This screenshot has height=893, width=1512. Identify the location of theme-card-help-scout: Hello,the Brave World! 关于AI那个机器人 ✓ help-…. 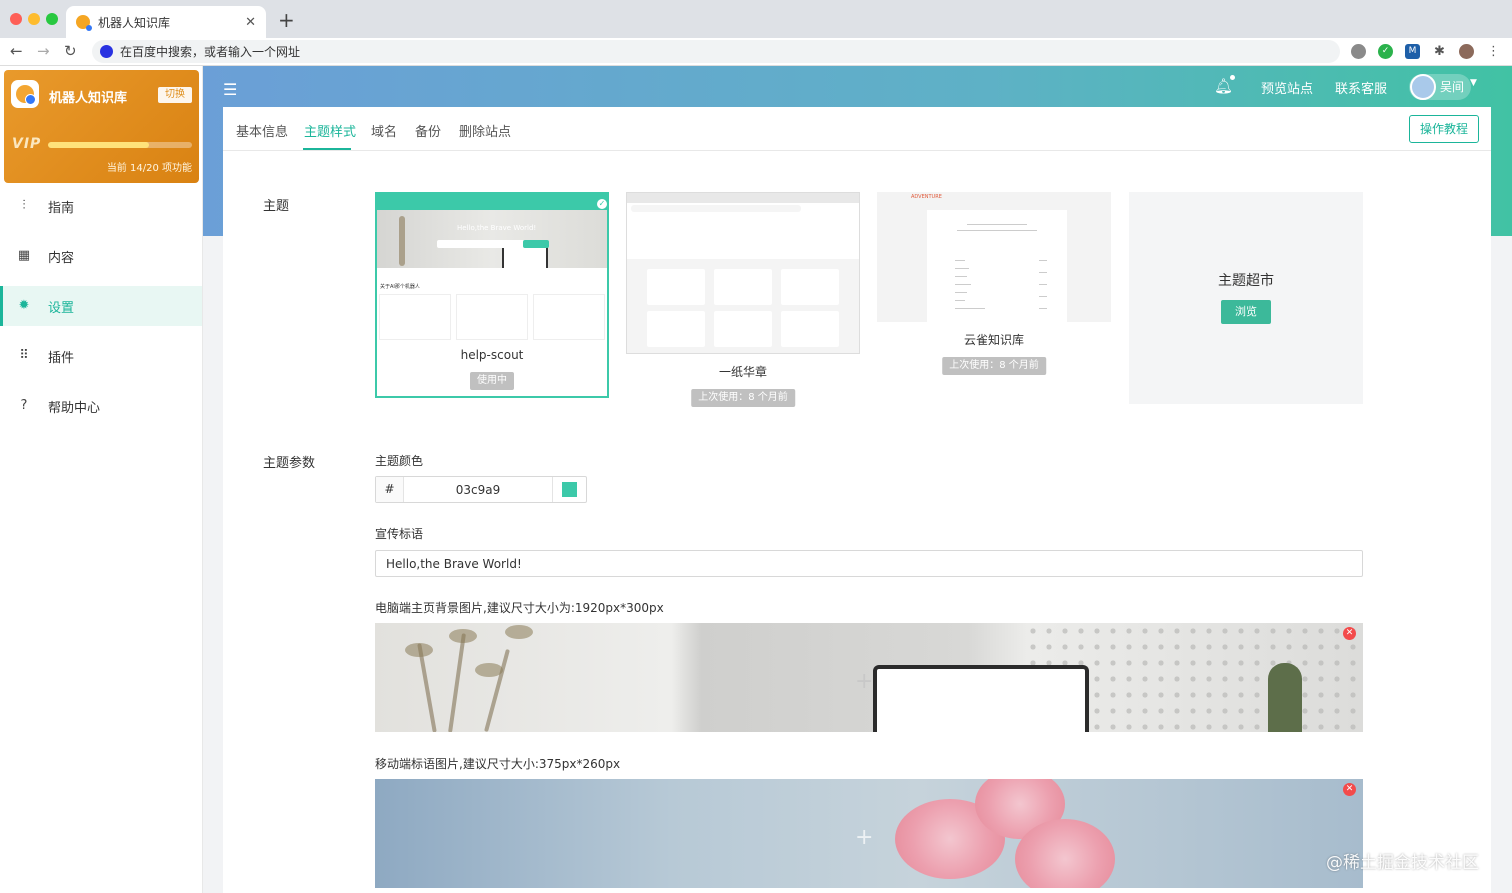
(492, 295).